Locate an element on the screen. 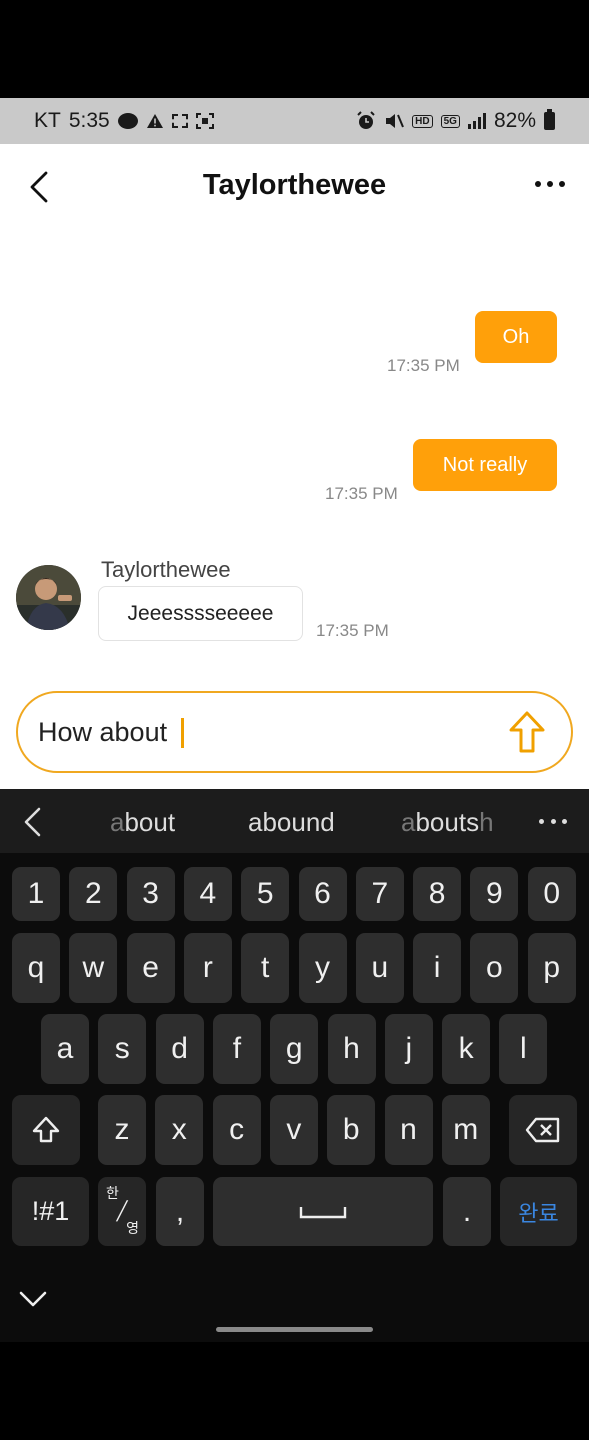 Image resolution: width=589 pixels, height=1440 pixels. status-left: KT 5:35 is located at coordinates (124, 121).